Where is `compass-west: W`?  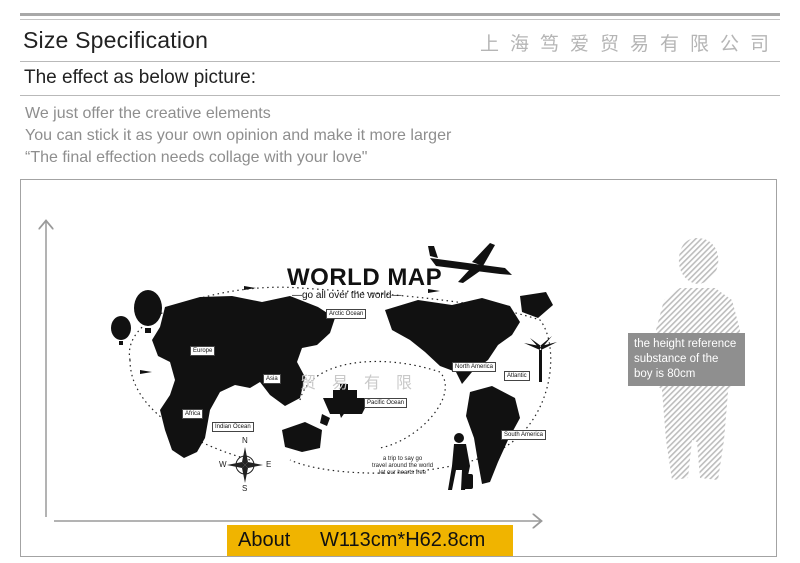 compass-west: W is located at coordinates (223, 464).